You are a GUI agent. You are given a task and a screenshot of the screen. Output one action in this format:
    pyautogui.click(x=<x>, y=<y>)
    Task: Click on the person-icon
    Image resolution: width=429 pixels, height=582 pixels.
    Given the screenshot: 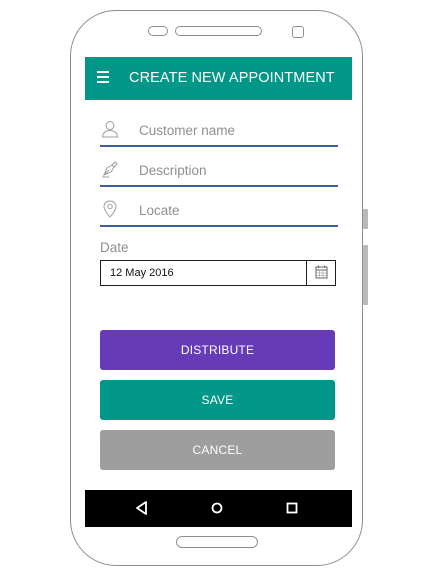 What is the action you would take?
    pyautogui.click(x=110, y=129)
    